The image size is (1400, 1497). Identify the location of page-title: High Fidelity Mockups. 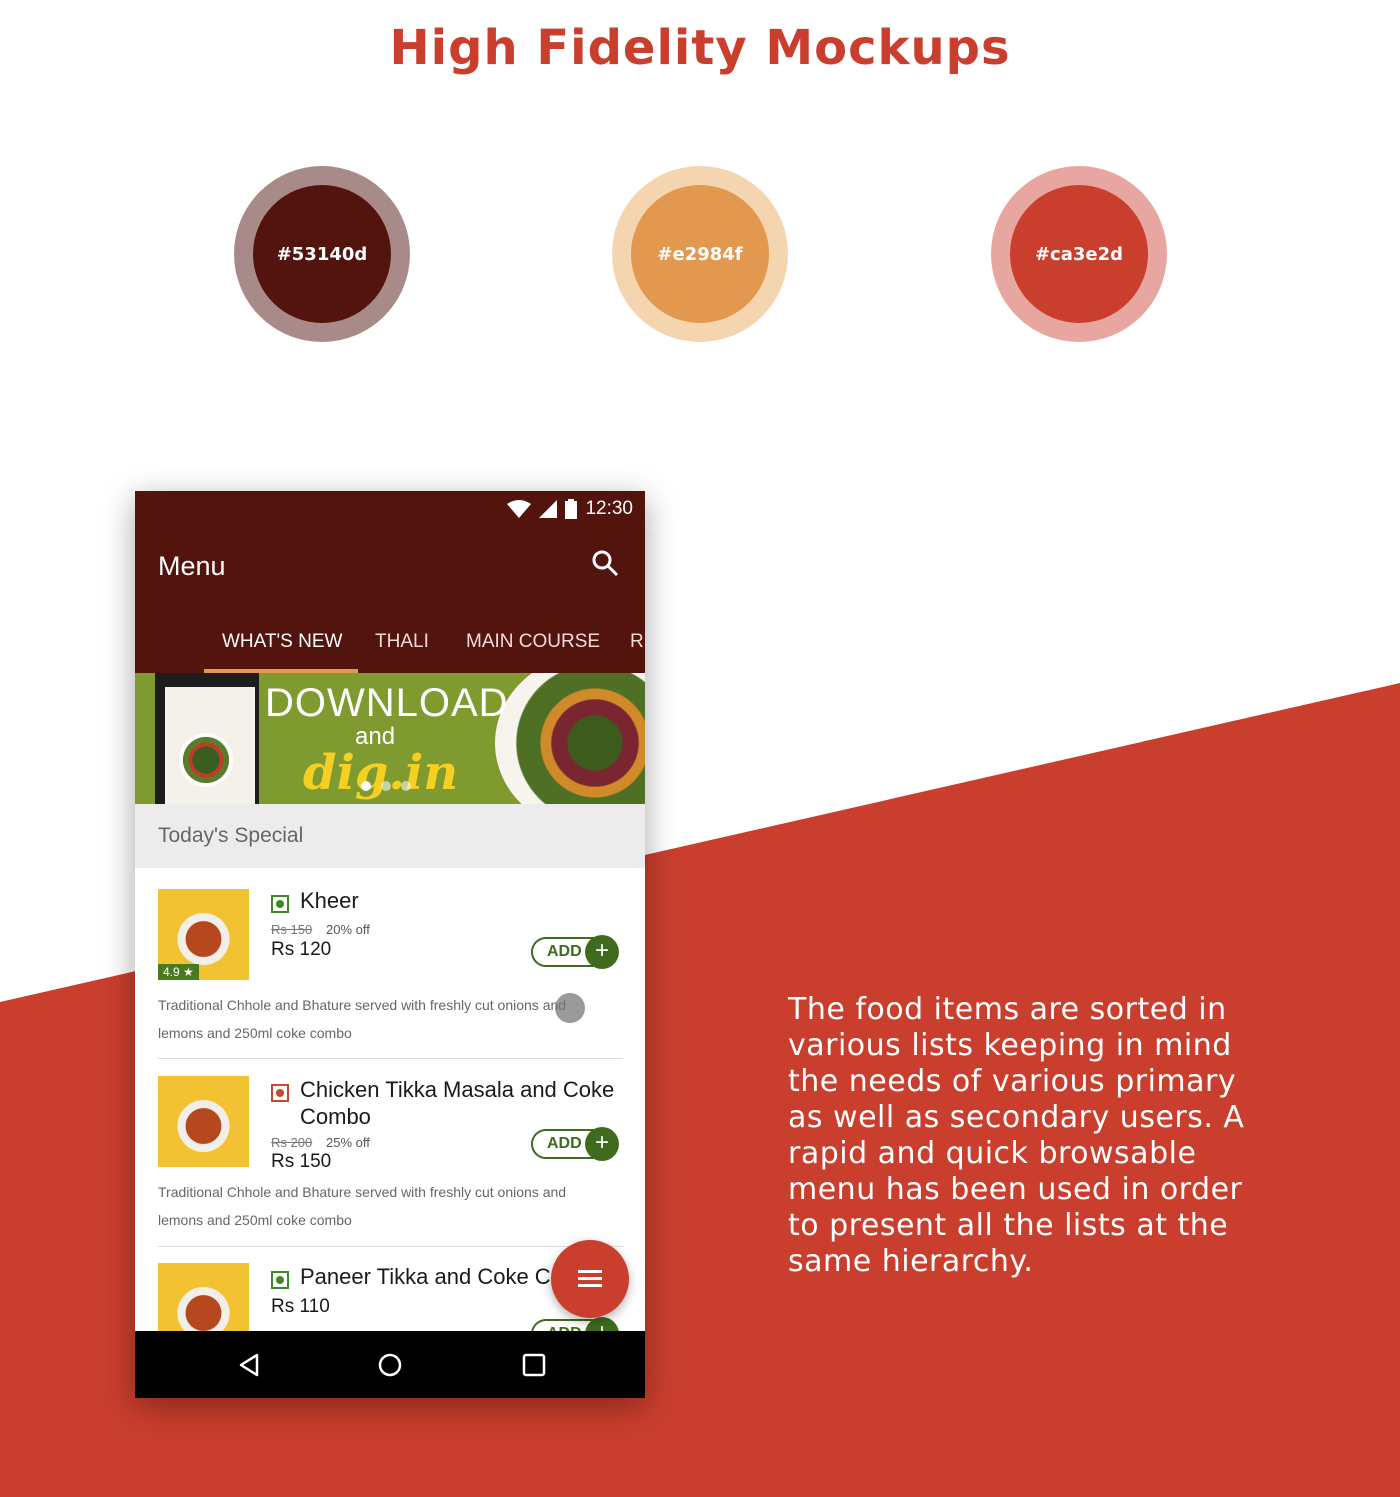
(700, 48).